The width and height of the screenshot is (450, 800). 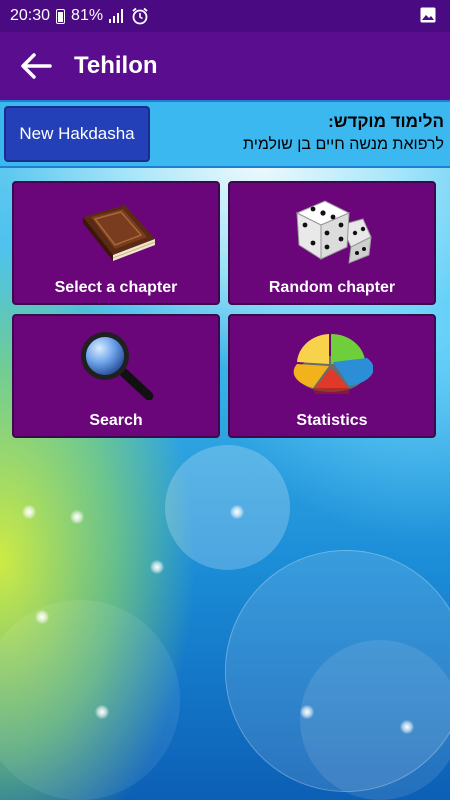 I want to click on status-bar: 20:30 81%, so click(x=225, y=16).